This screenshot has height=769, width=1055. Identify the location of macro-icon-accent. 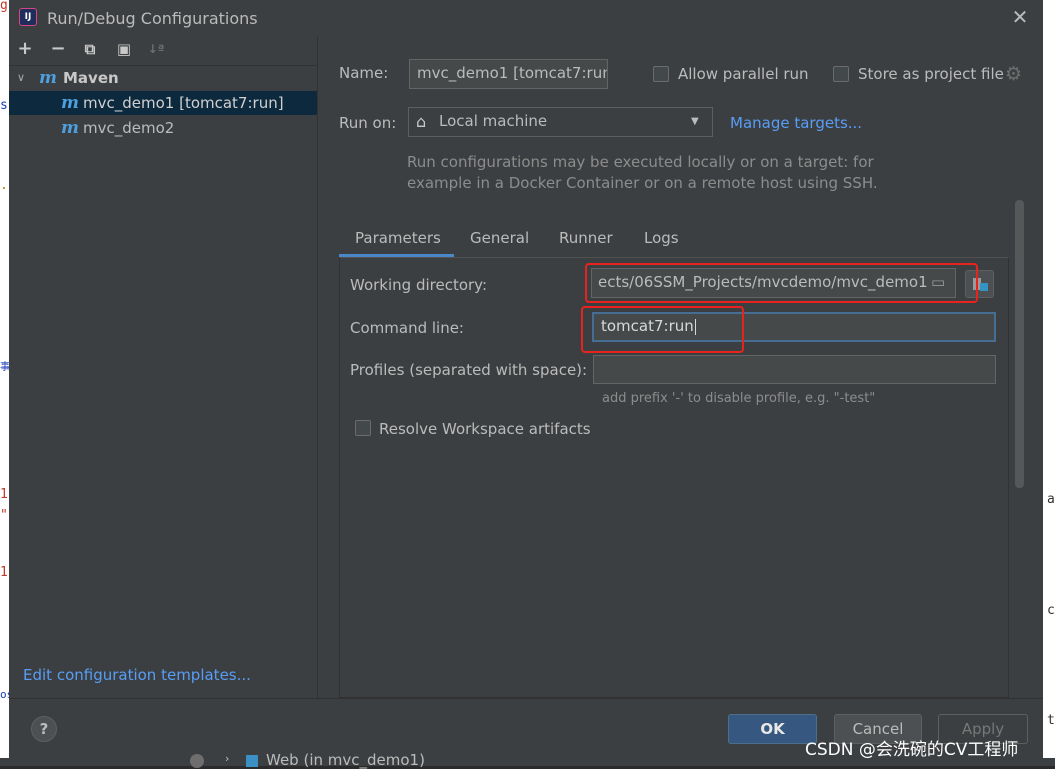
(984, 287).